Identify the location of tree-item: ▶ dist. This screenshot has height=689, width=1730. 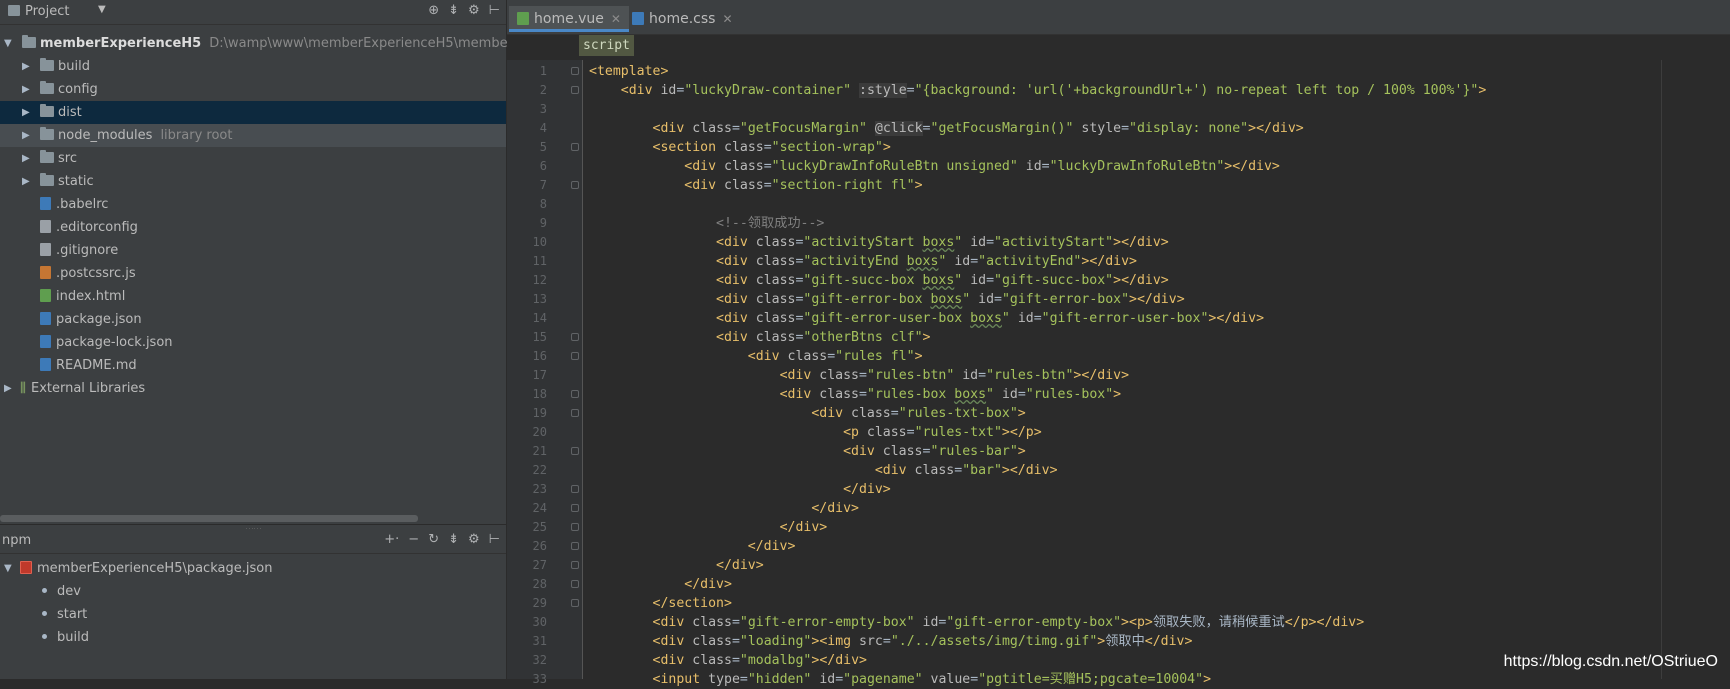
(253, 112).